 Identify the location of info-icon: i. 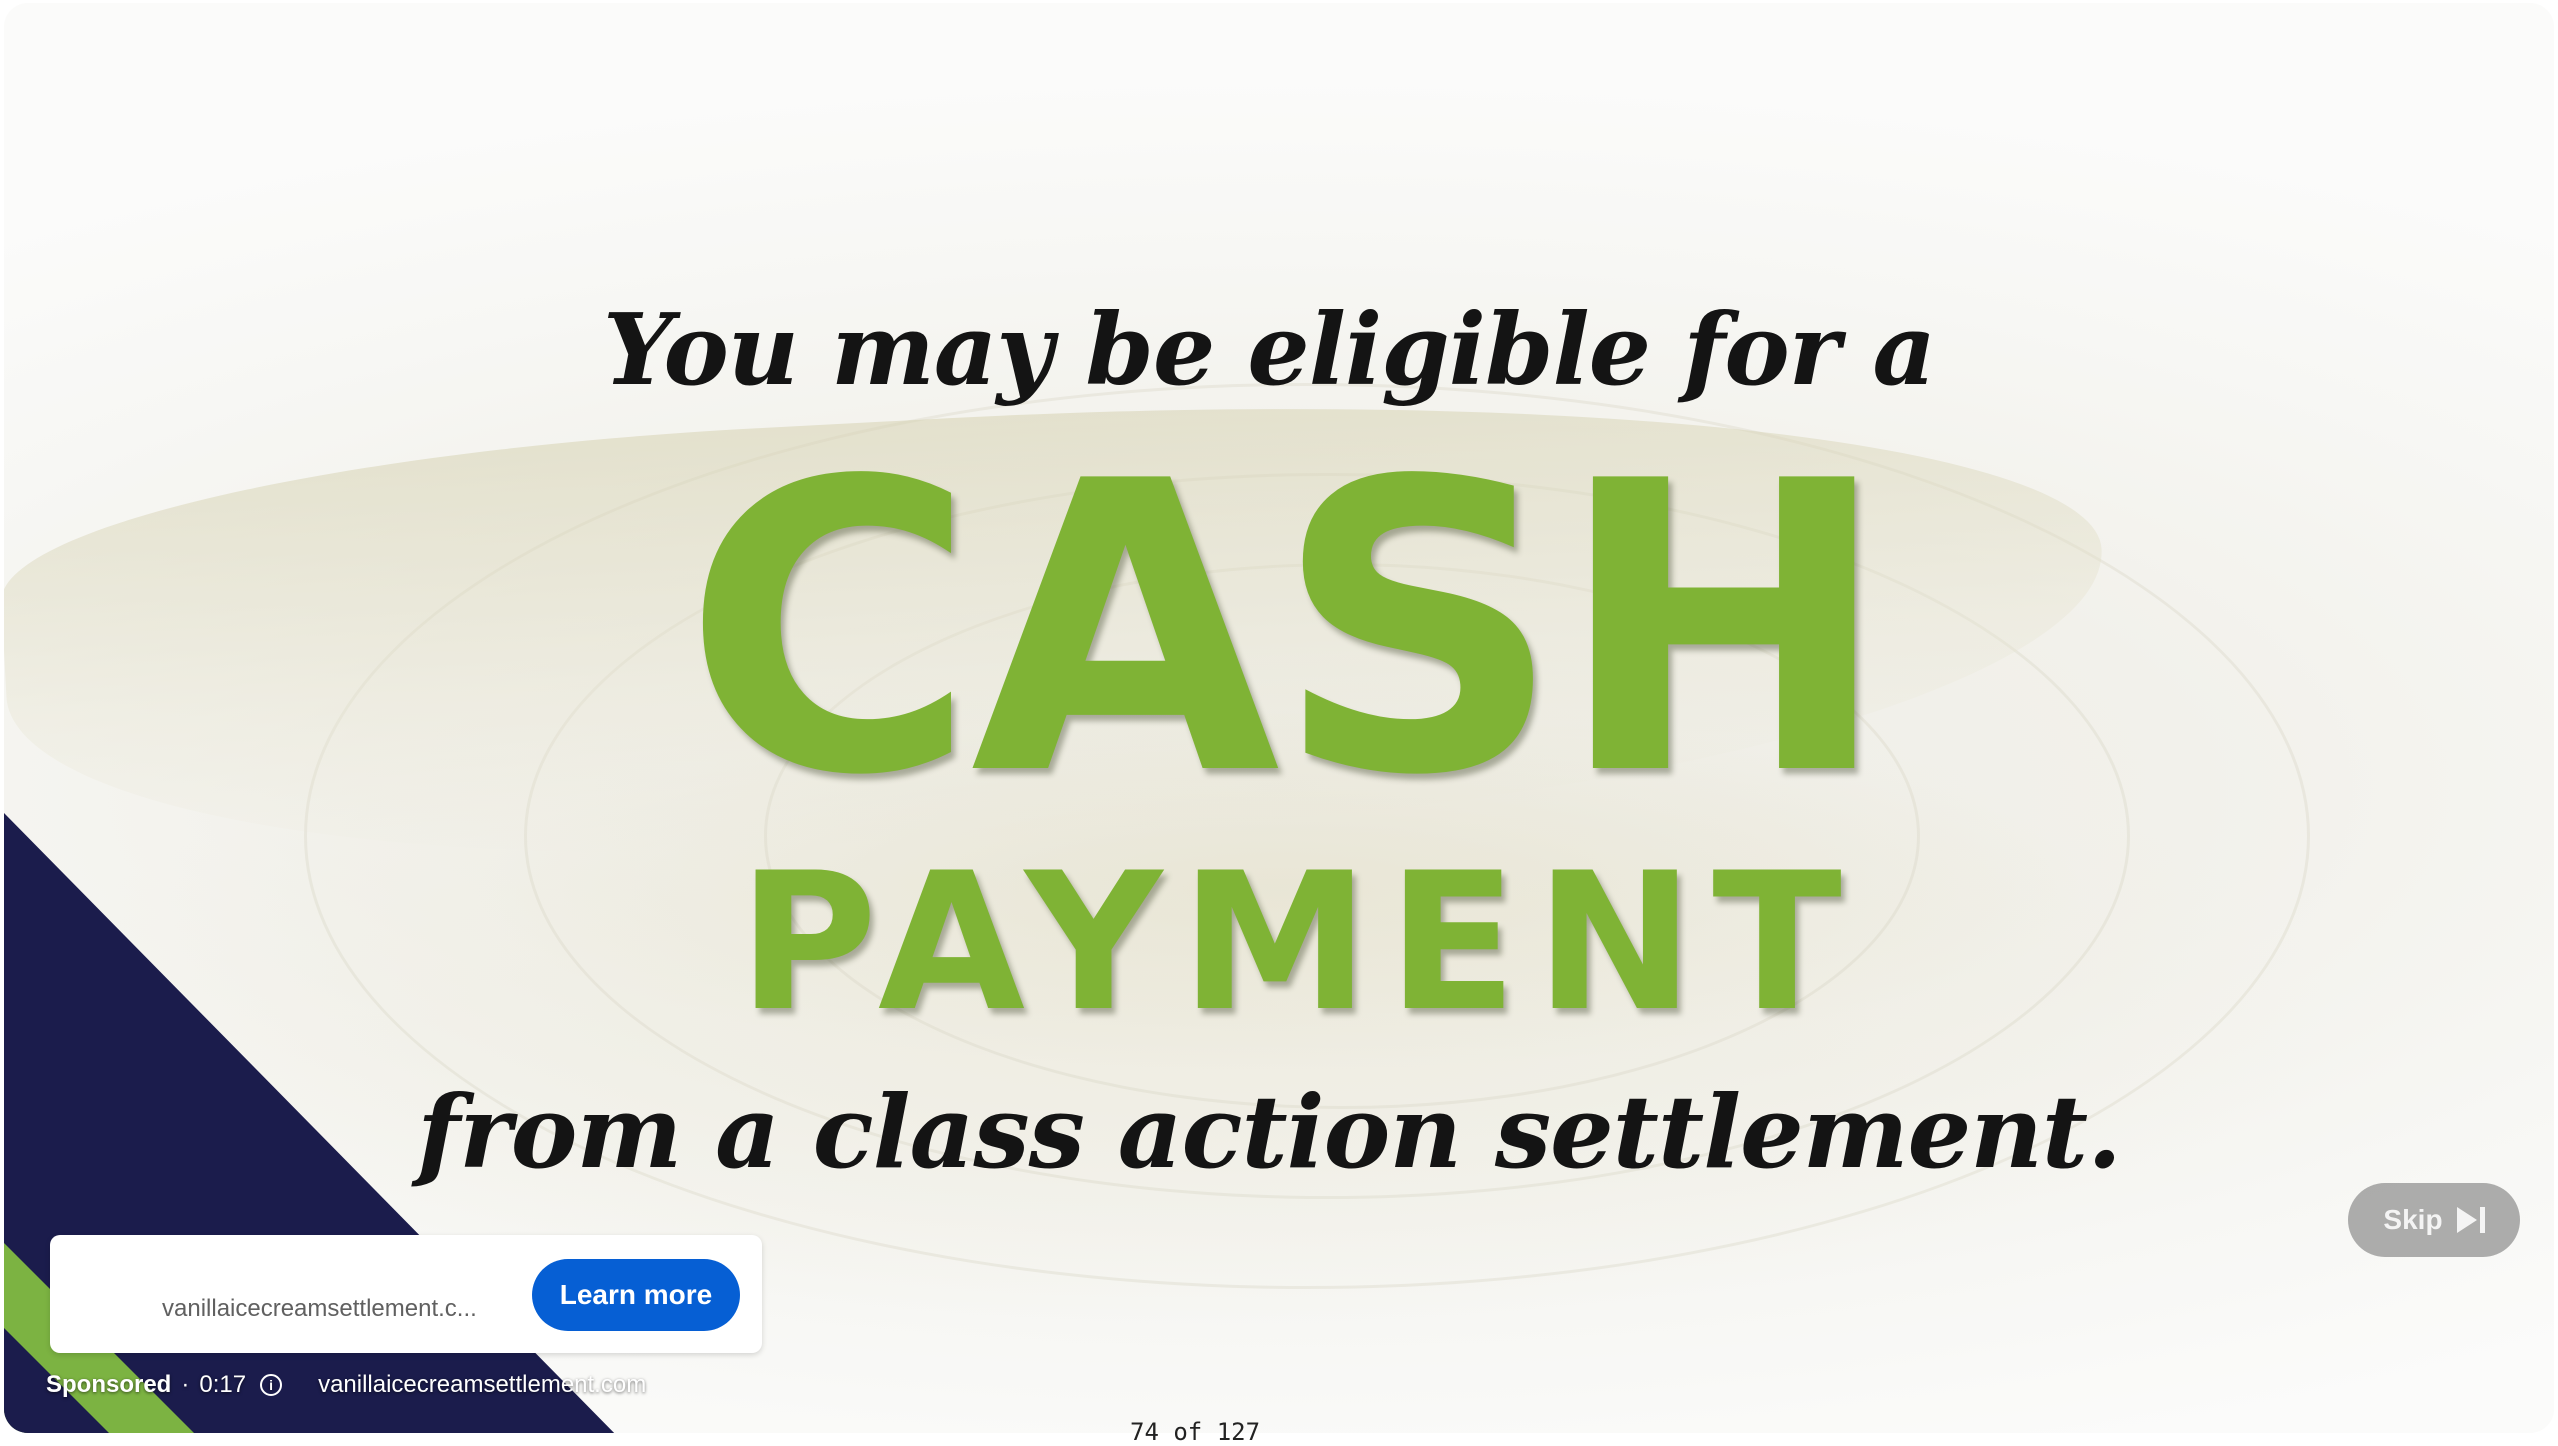
(271, 1385).